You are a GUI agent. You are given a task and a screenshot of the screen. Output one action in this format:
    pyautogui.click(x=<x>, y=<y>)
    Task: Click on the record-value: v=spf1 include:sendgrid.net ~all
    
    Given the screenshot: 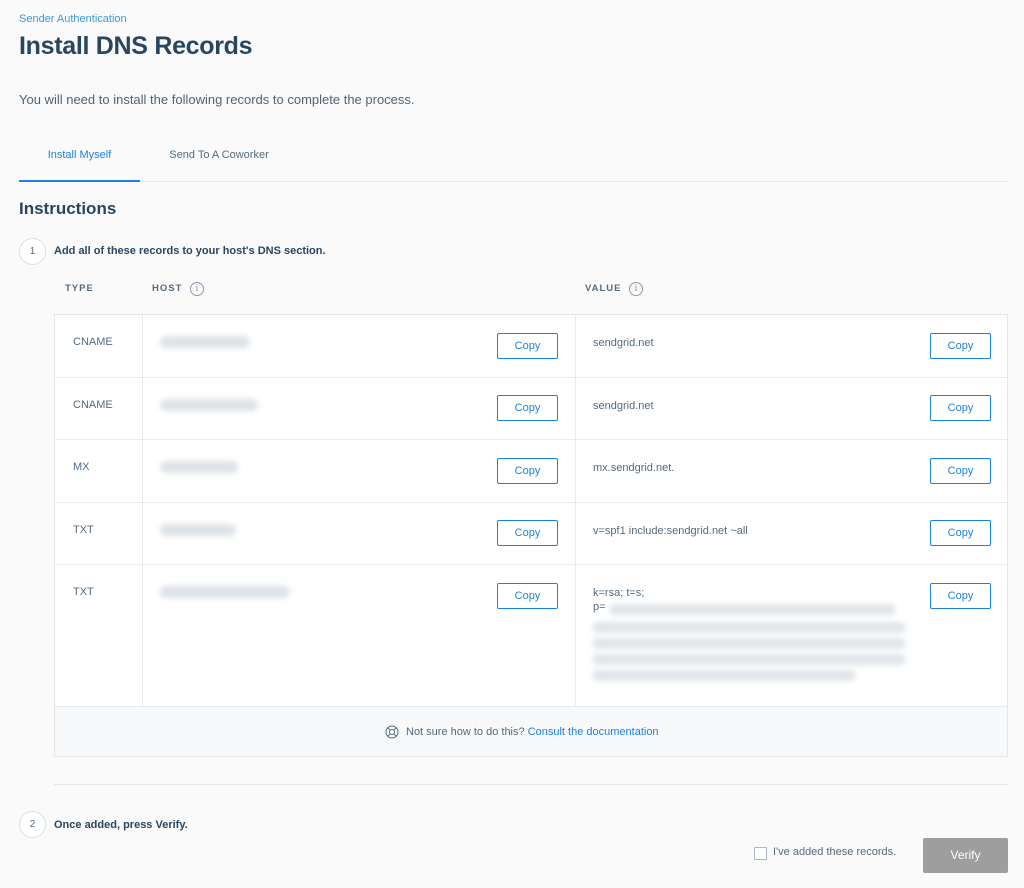 What is the action you would take?
    pyautogui.click(x=670, y=531)
    